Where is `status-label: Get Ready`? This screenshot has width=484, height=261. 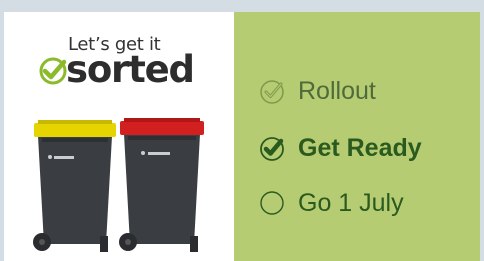
status-label: Get Ready is located at coordinates (360, 147).